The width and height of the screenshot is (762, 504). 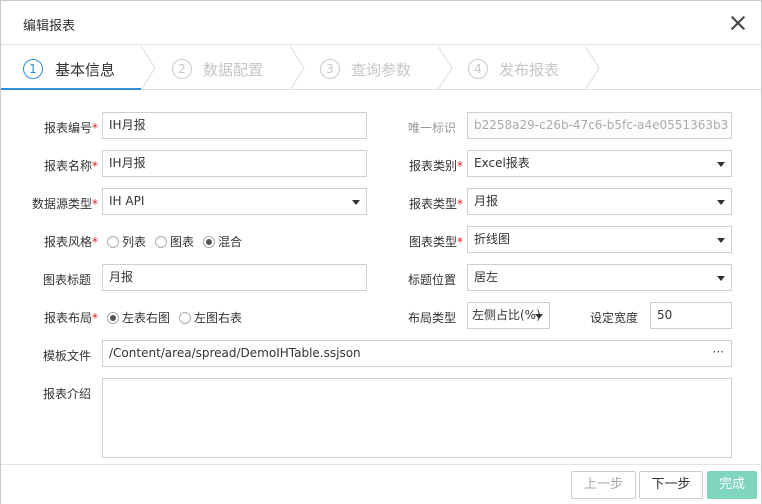 What do you see at coordinates (66, 394) in the screenshot?
I see `report-intro-label: 报表介绍` at bounding box center [66, 394].